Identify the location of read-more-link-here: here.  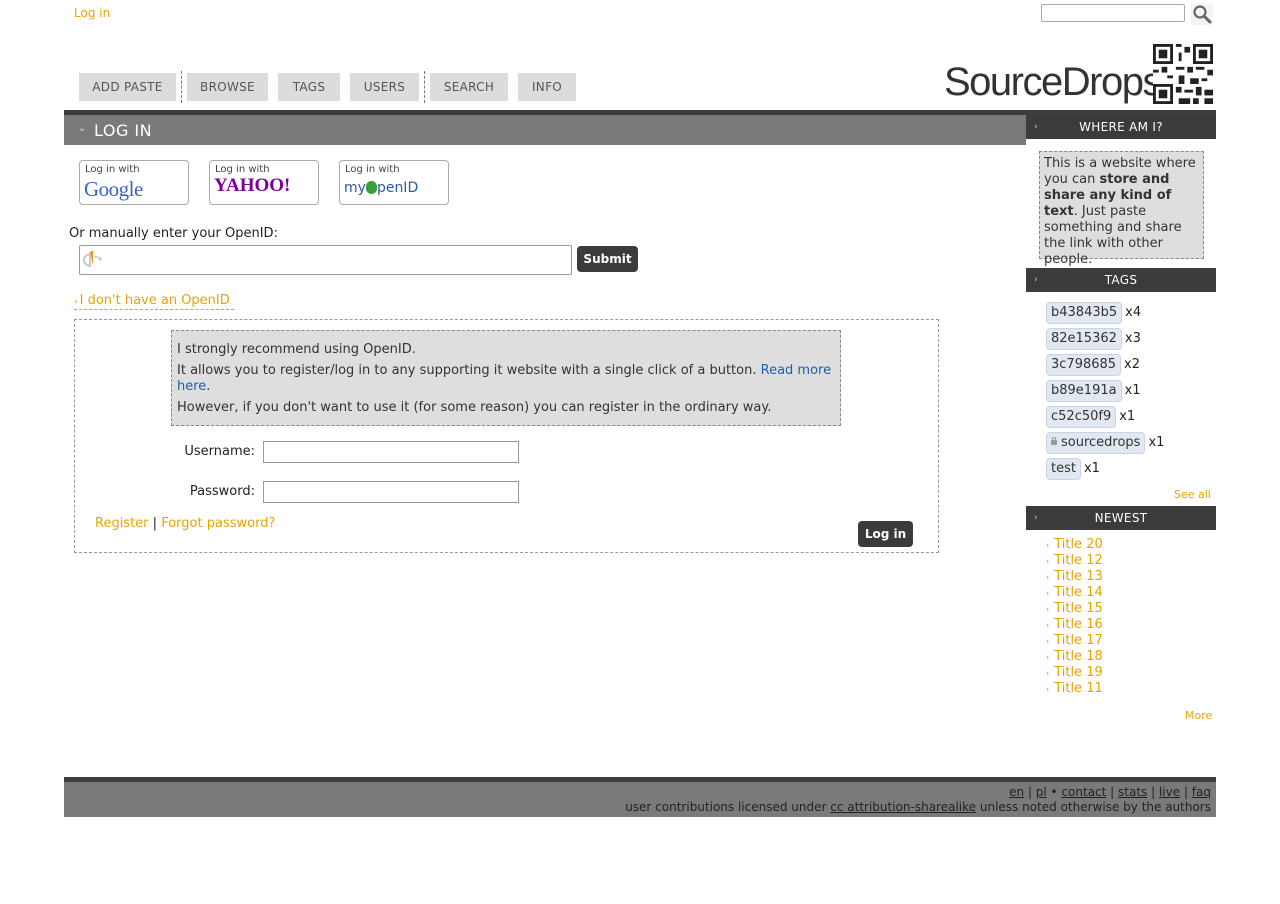
(191, 386).